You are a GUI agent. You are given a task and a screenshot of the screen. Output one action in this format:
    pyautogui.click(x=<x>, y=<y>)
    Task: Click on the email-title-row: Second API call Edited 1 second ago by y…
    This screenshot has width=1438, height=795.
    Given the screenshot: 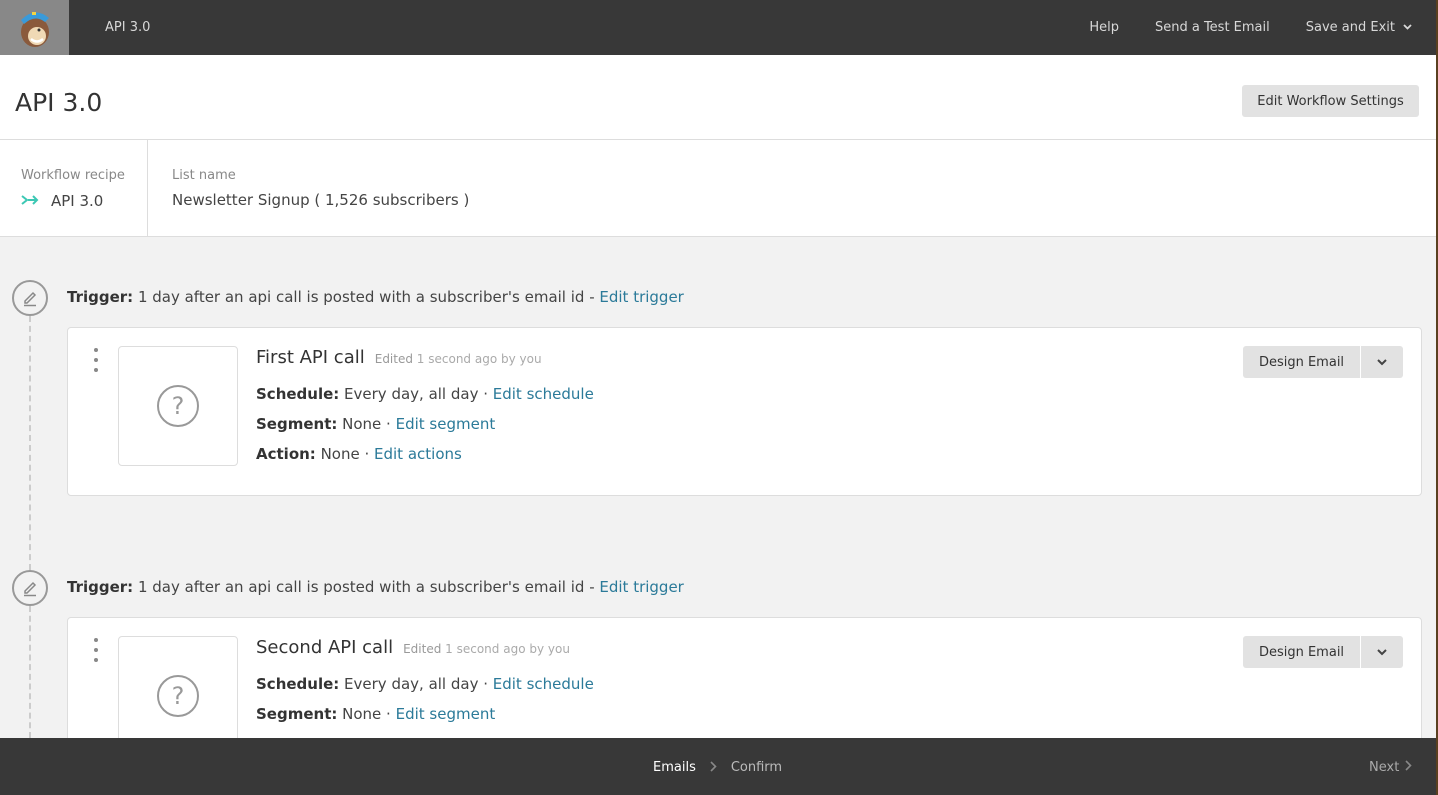 What is the action you would take?
    pyautogui.click(x=413, y=647)
    